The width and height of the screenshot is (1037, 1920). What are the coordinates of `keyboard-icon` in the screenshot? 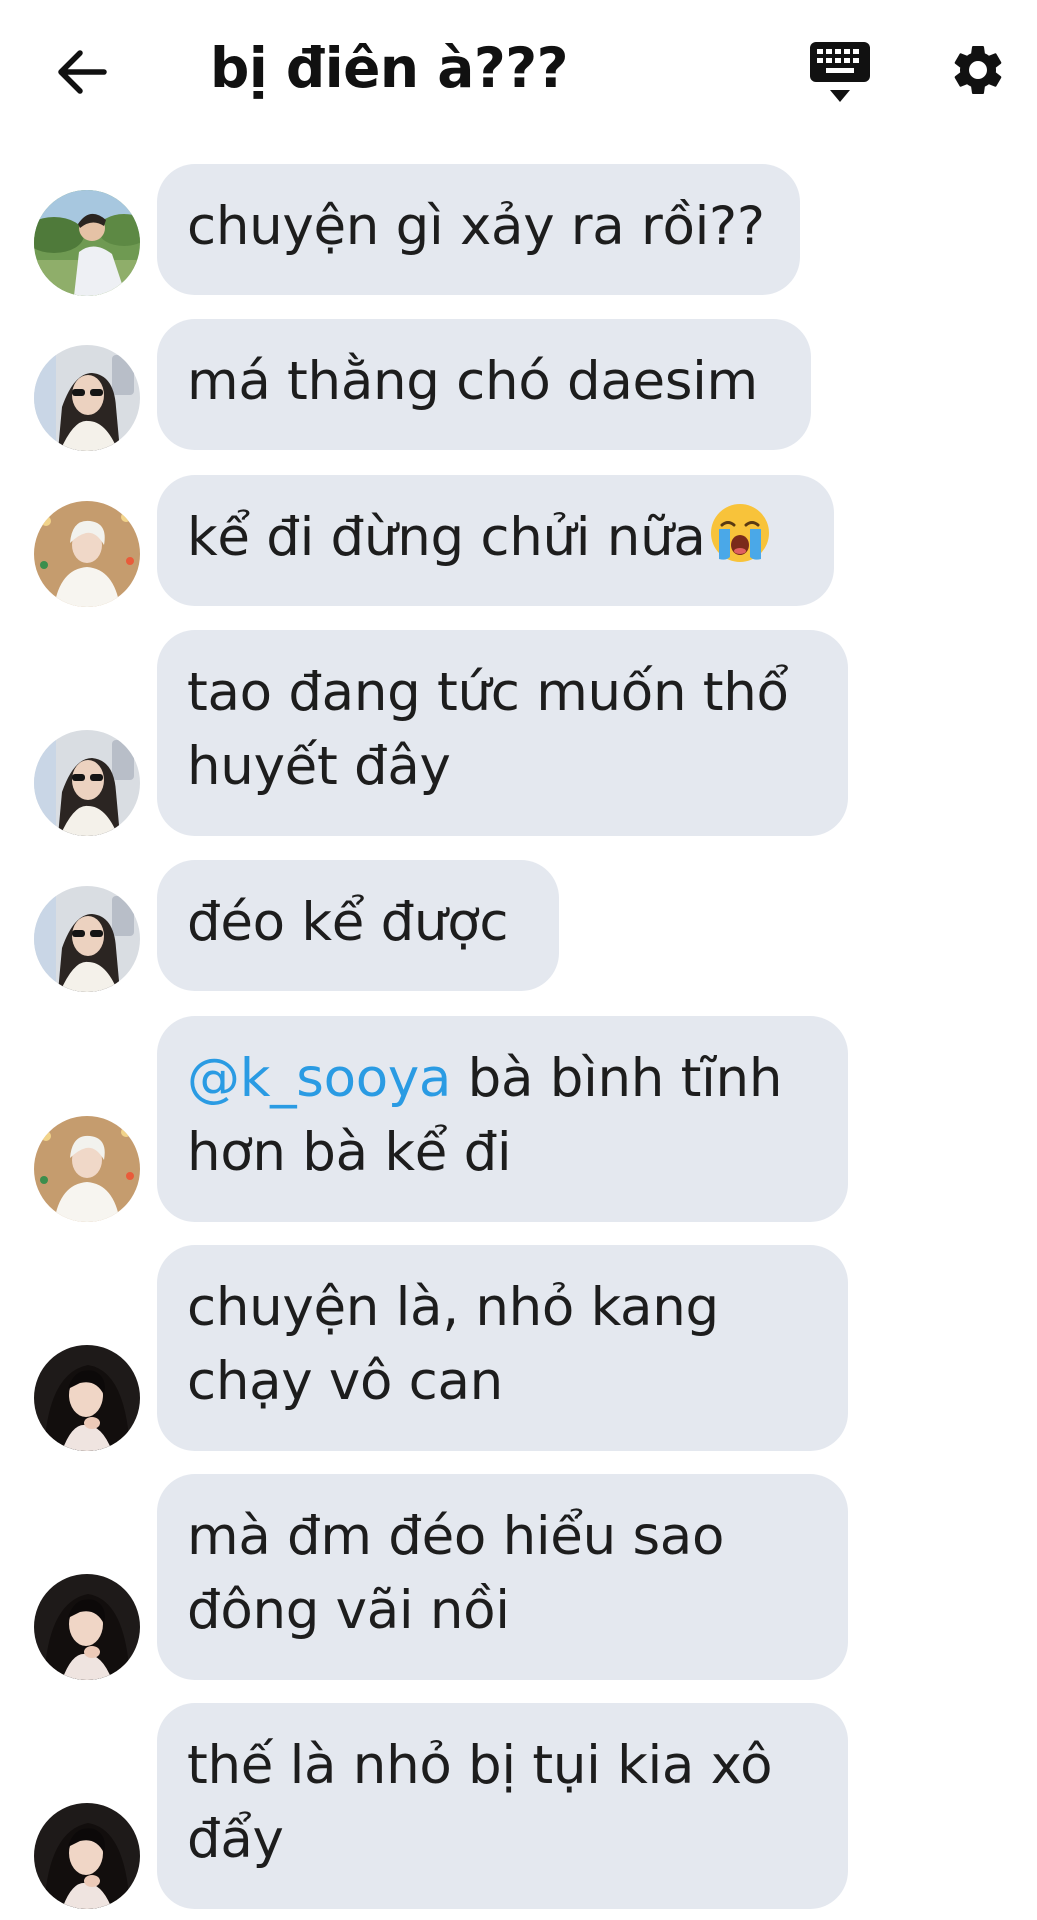 It's located at (840, 72).